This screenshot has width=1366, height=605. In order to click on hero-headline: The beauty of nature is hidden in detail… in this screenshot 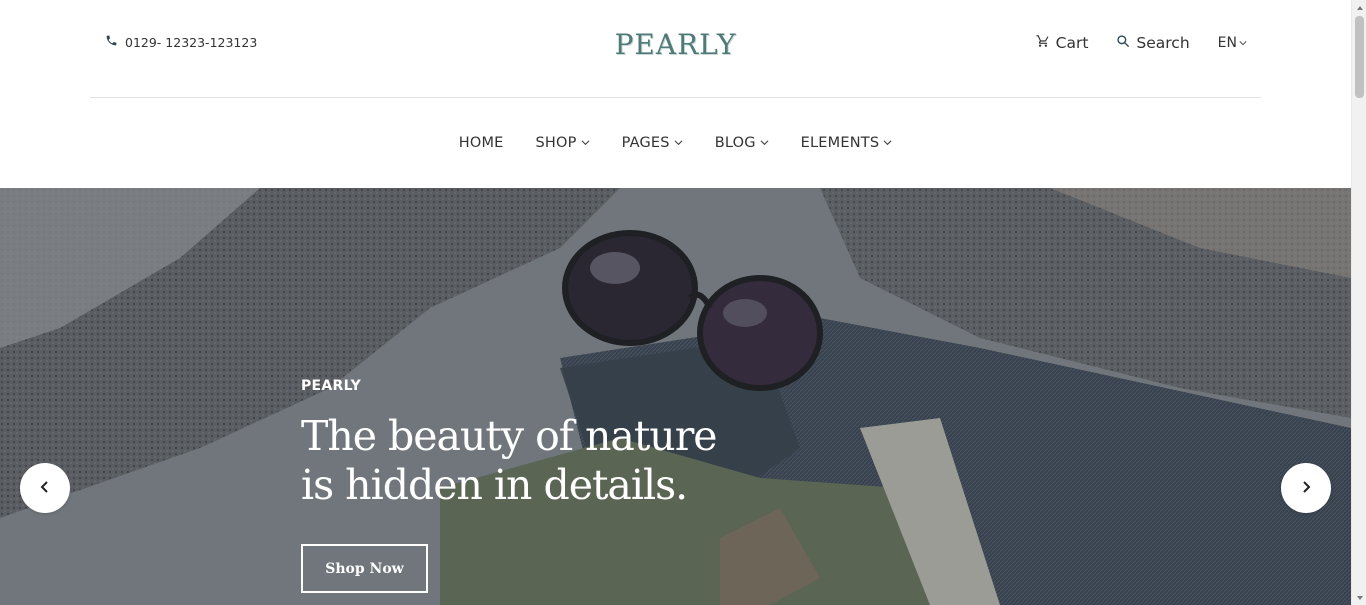, I will do `click(509, 460)`.